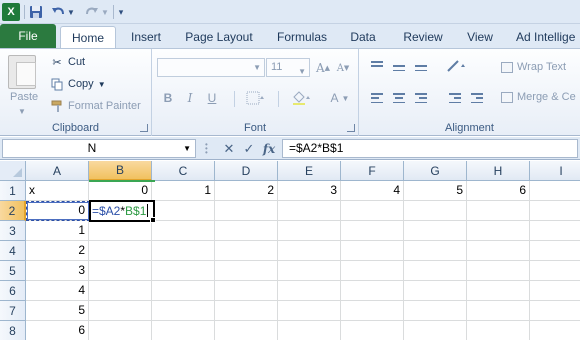 This screenshot has height=340, width=580. I want to click on cell-d4, so click(246, 251).